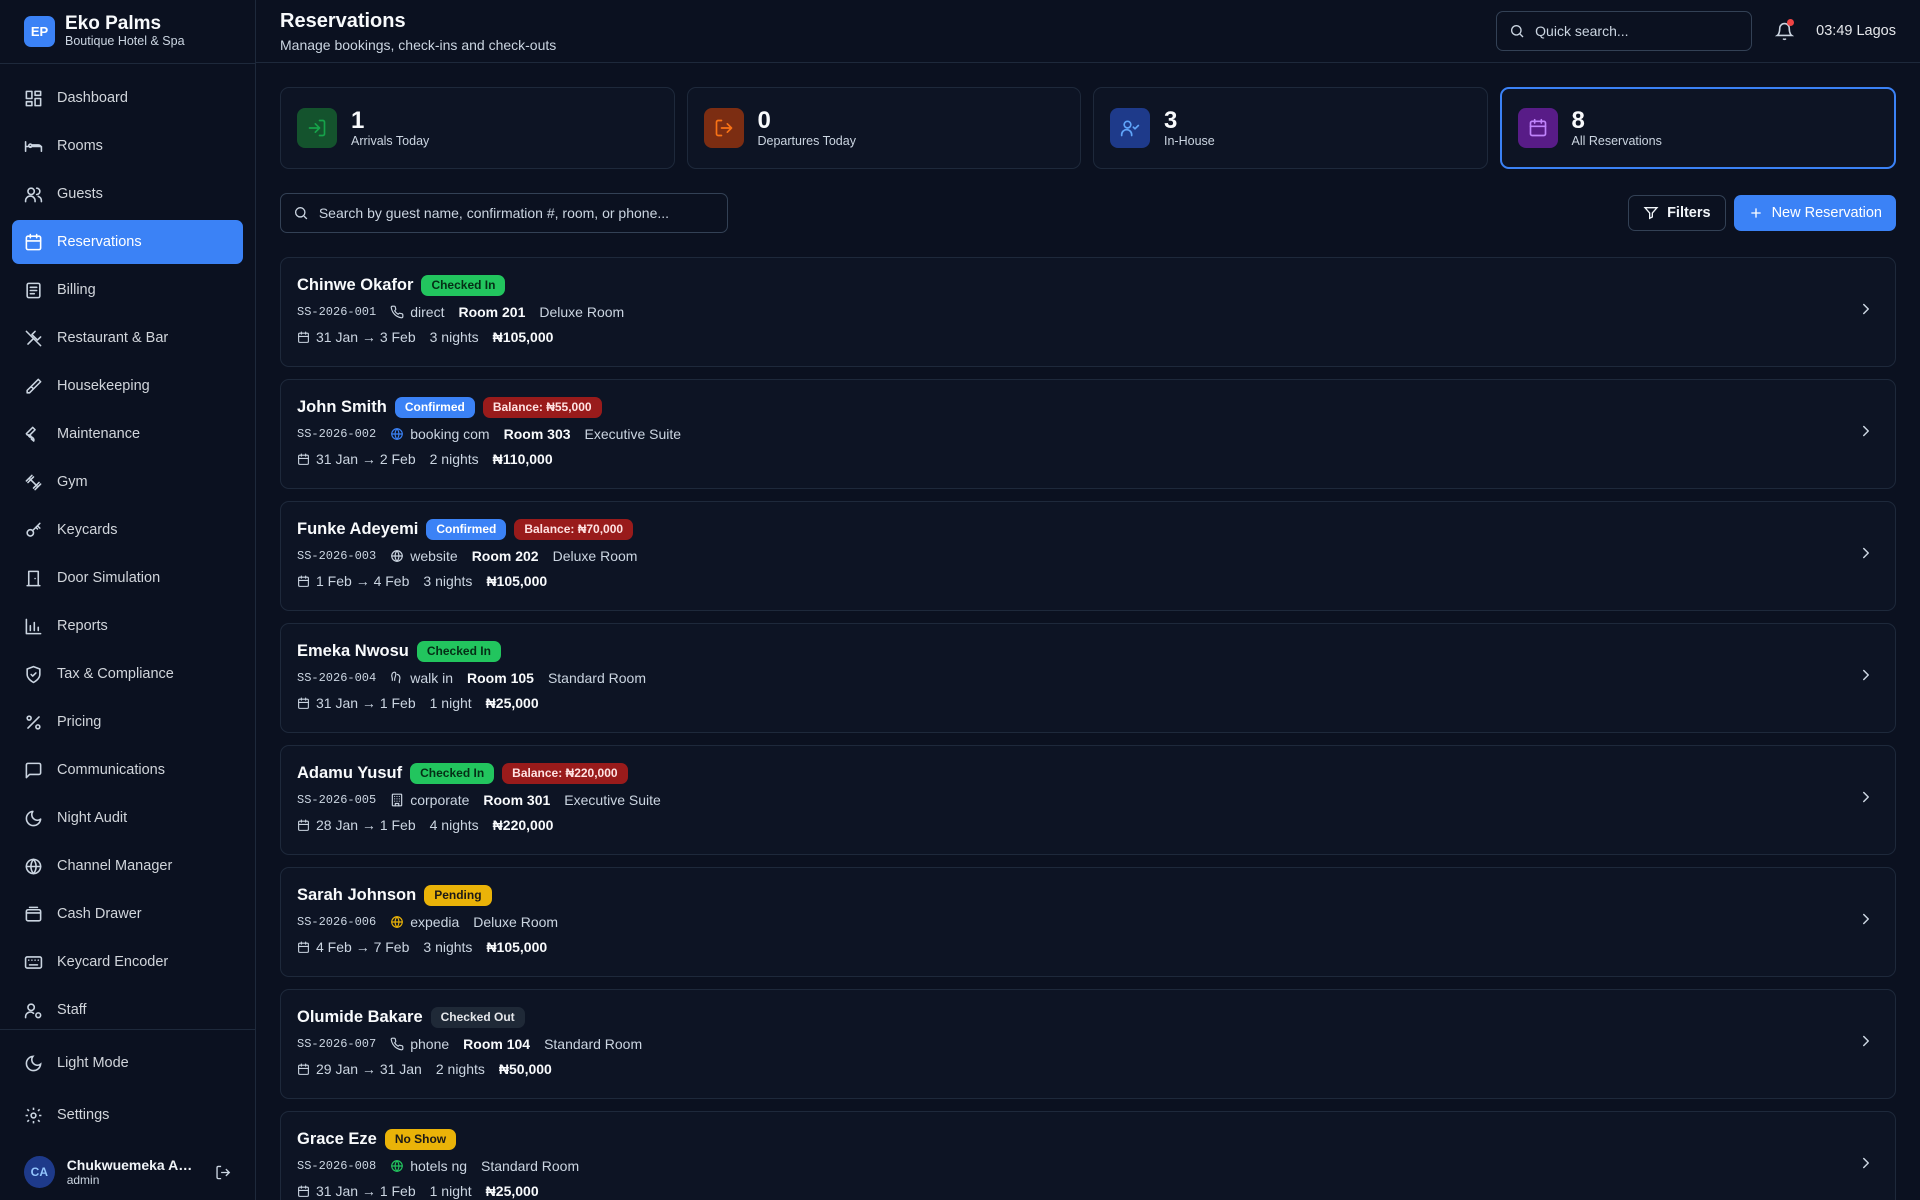 This screenshot has height=1200, width=1920. I want to click on phone-icon, so click(397, 312).